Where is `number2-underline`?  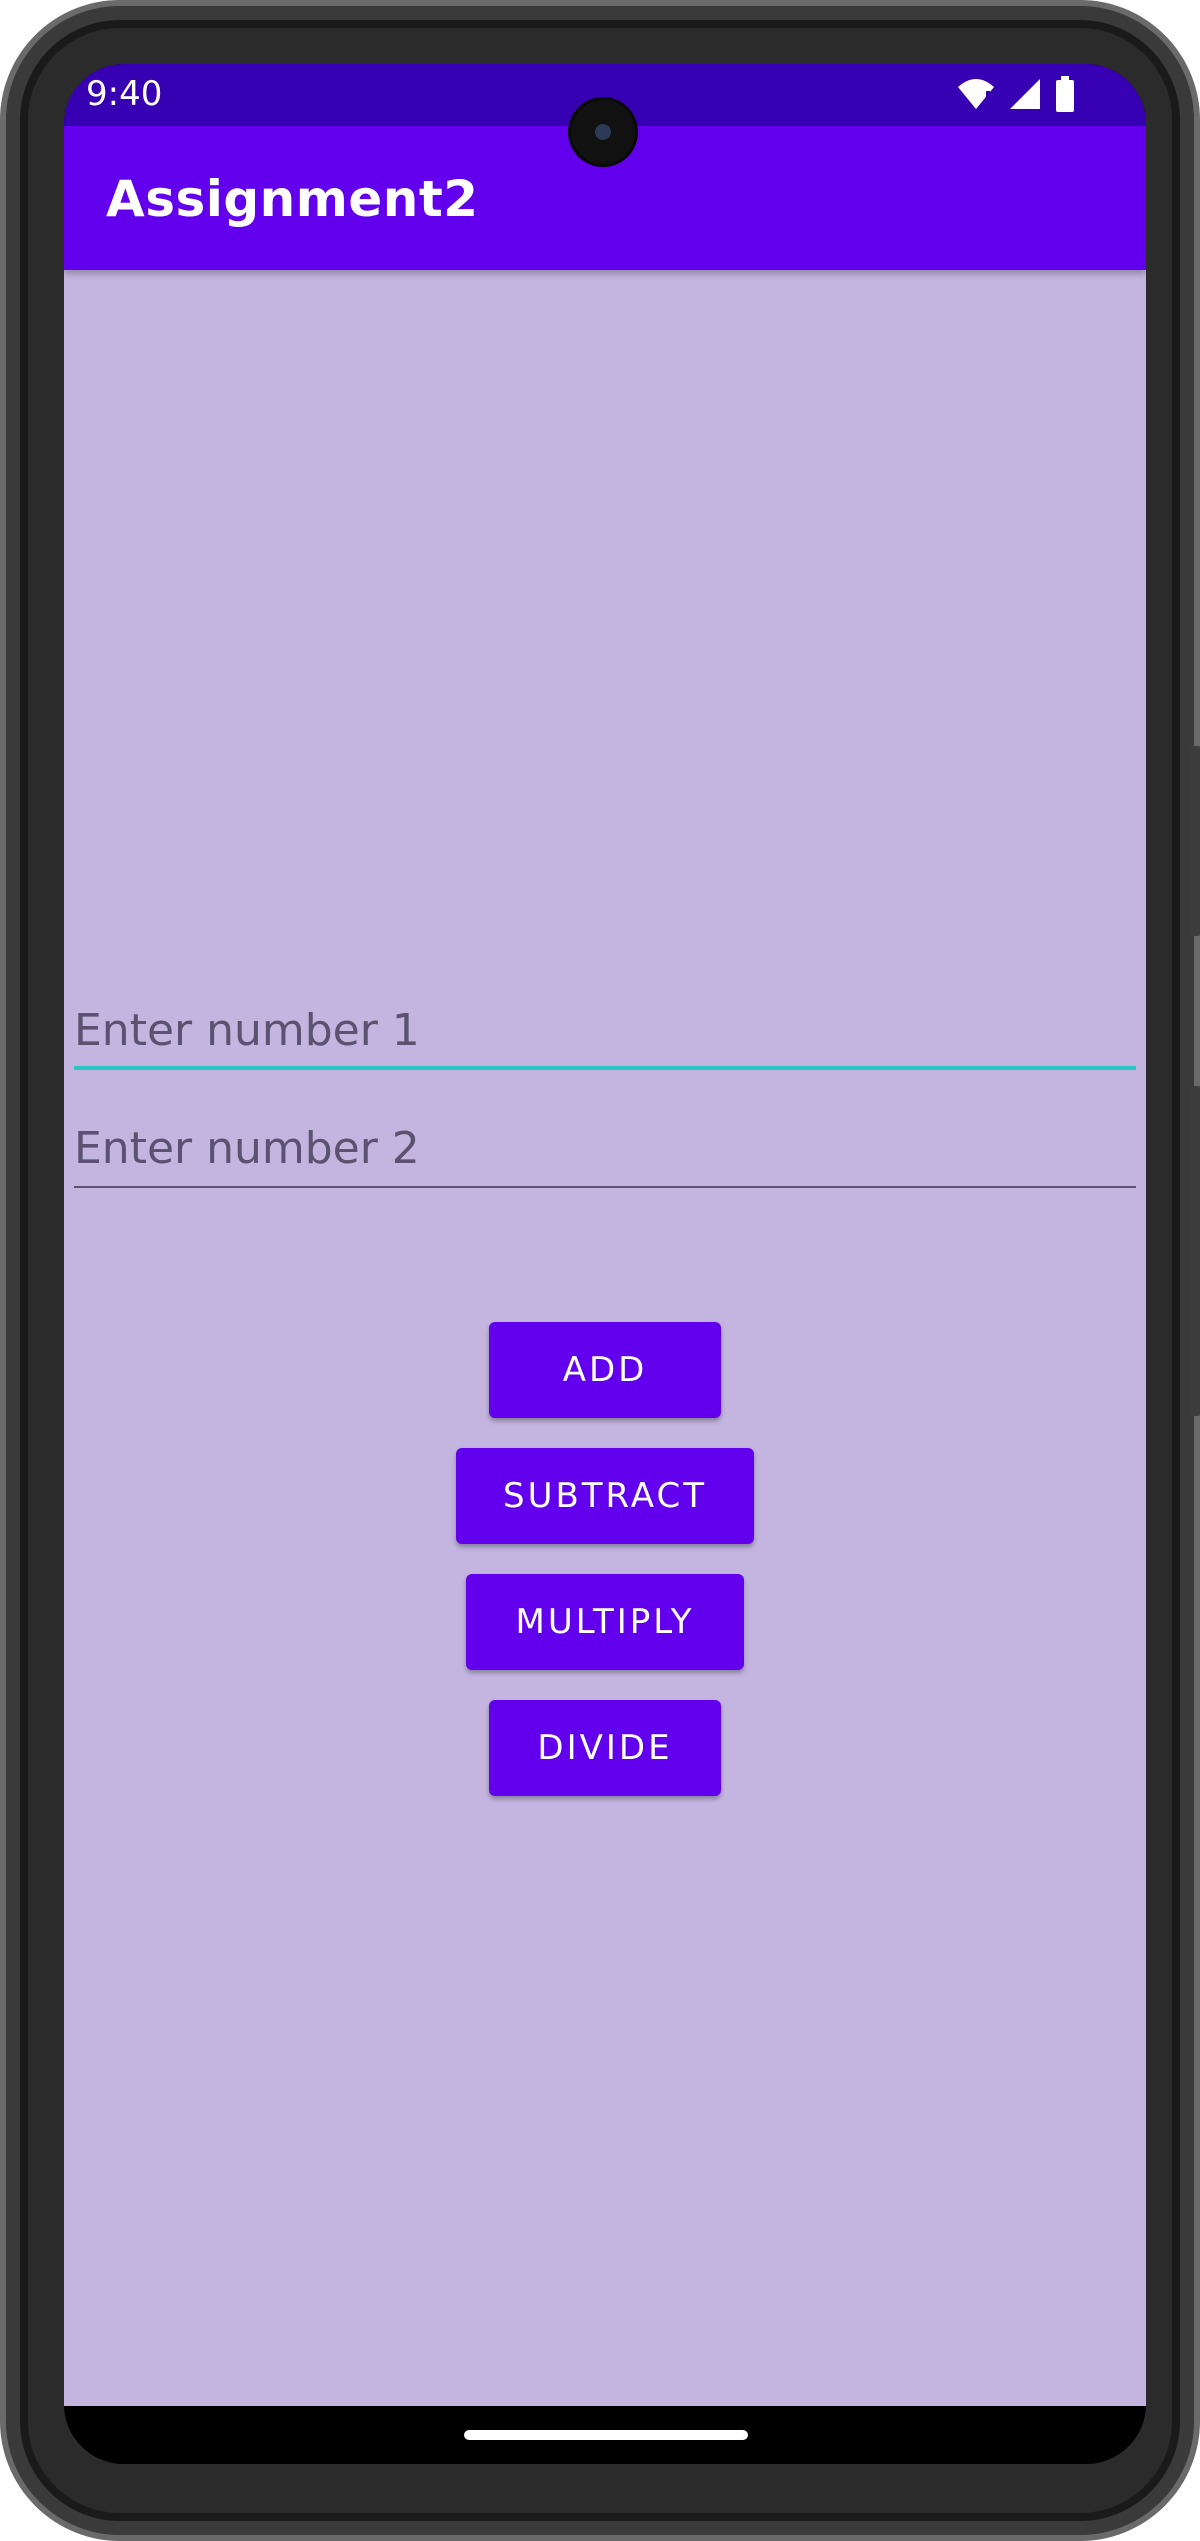
number2-underline is located at coordinates (605, 1187).